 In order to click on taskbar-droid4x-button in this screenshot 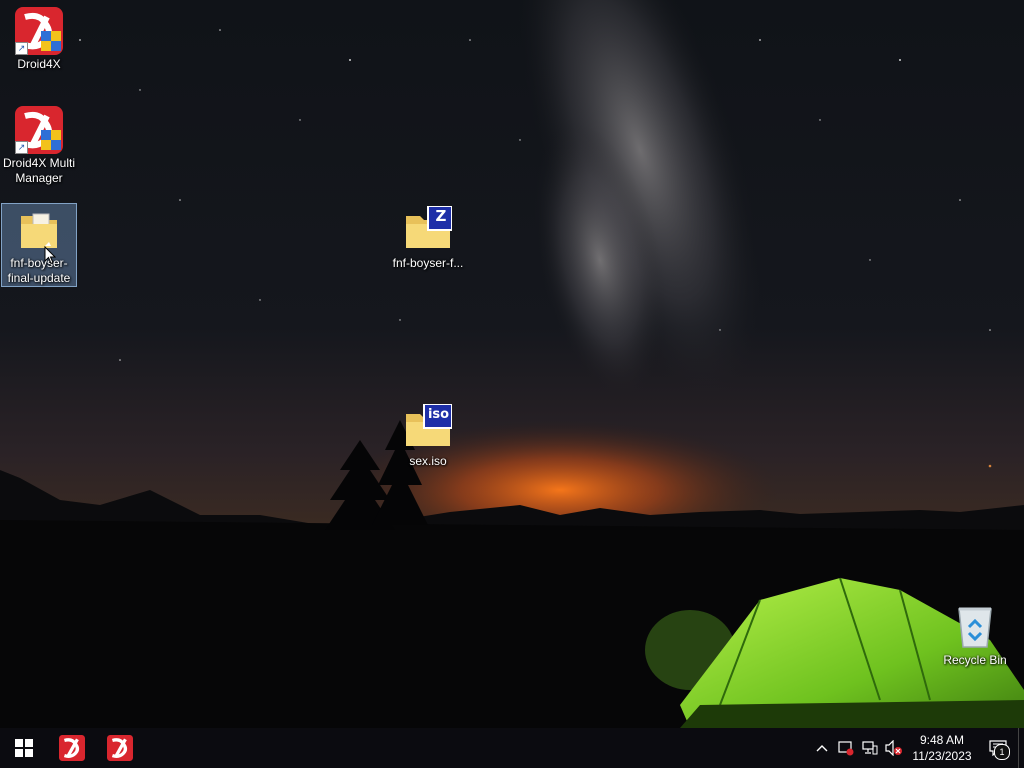, I will do `click(72, 748)`.